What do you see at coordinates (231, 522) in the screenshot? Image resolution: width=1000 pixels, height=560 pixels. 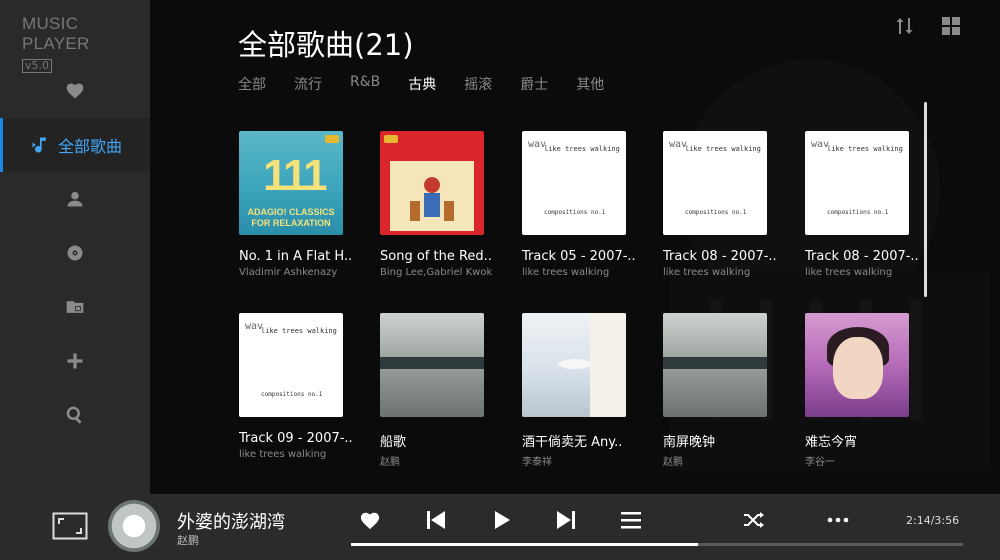 I see `now-playing-title: 外婆的澎湖湾` at bounding box center [231, 522].